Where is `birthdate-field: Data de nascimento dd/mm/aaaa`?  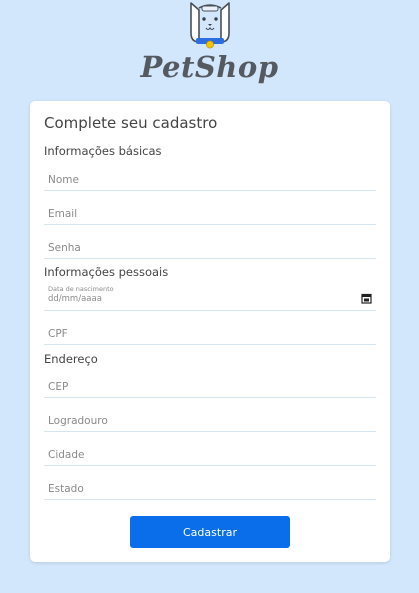 birthdate-field: Data de nascimento dd/mm/aaaa is located at coordinates (210, 298).